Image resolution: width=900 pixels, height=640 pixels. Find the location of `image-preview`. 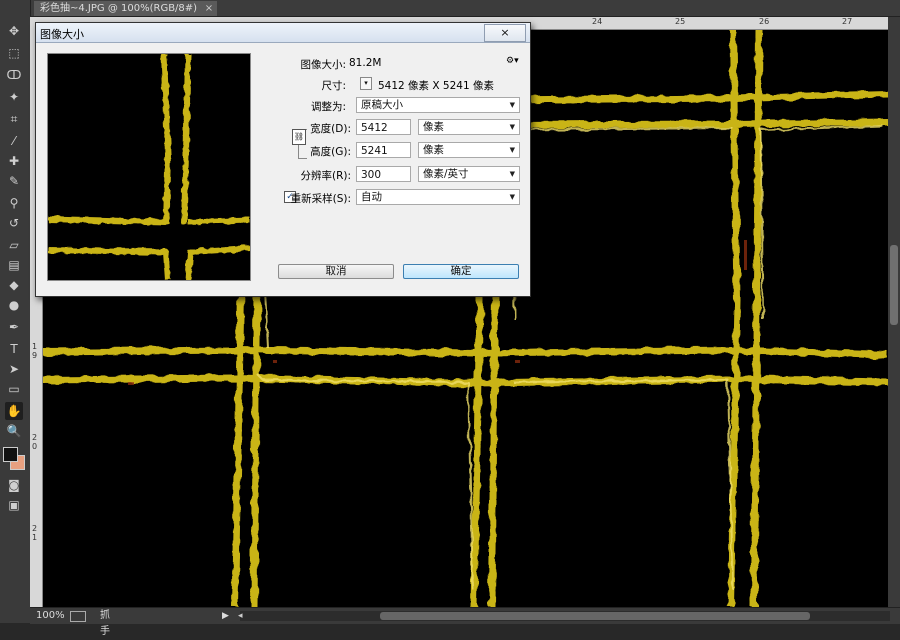

image-preview is located at coordinates (149, 167).